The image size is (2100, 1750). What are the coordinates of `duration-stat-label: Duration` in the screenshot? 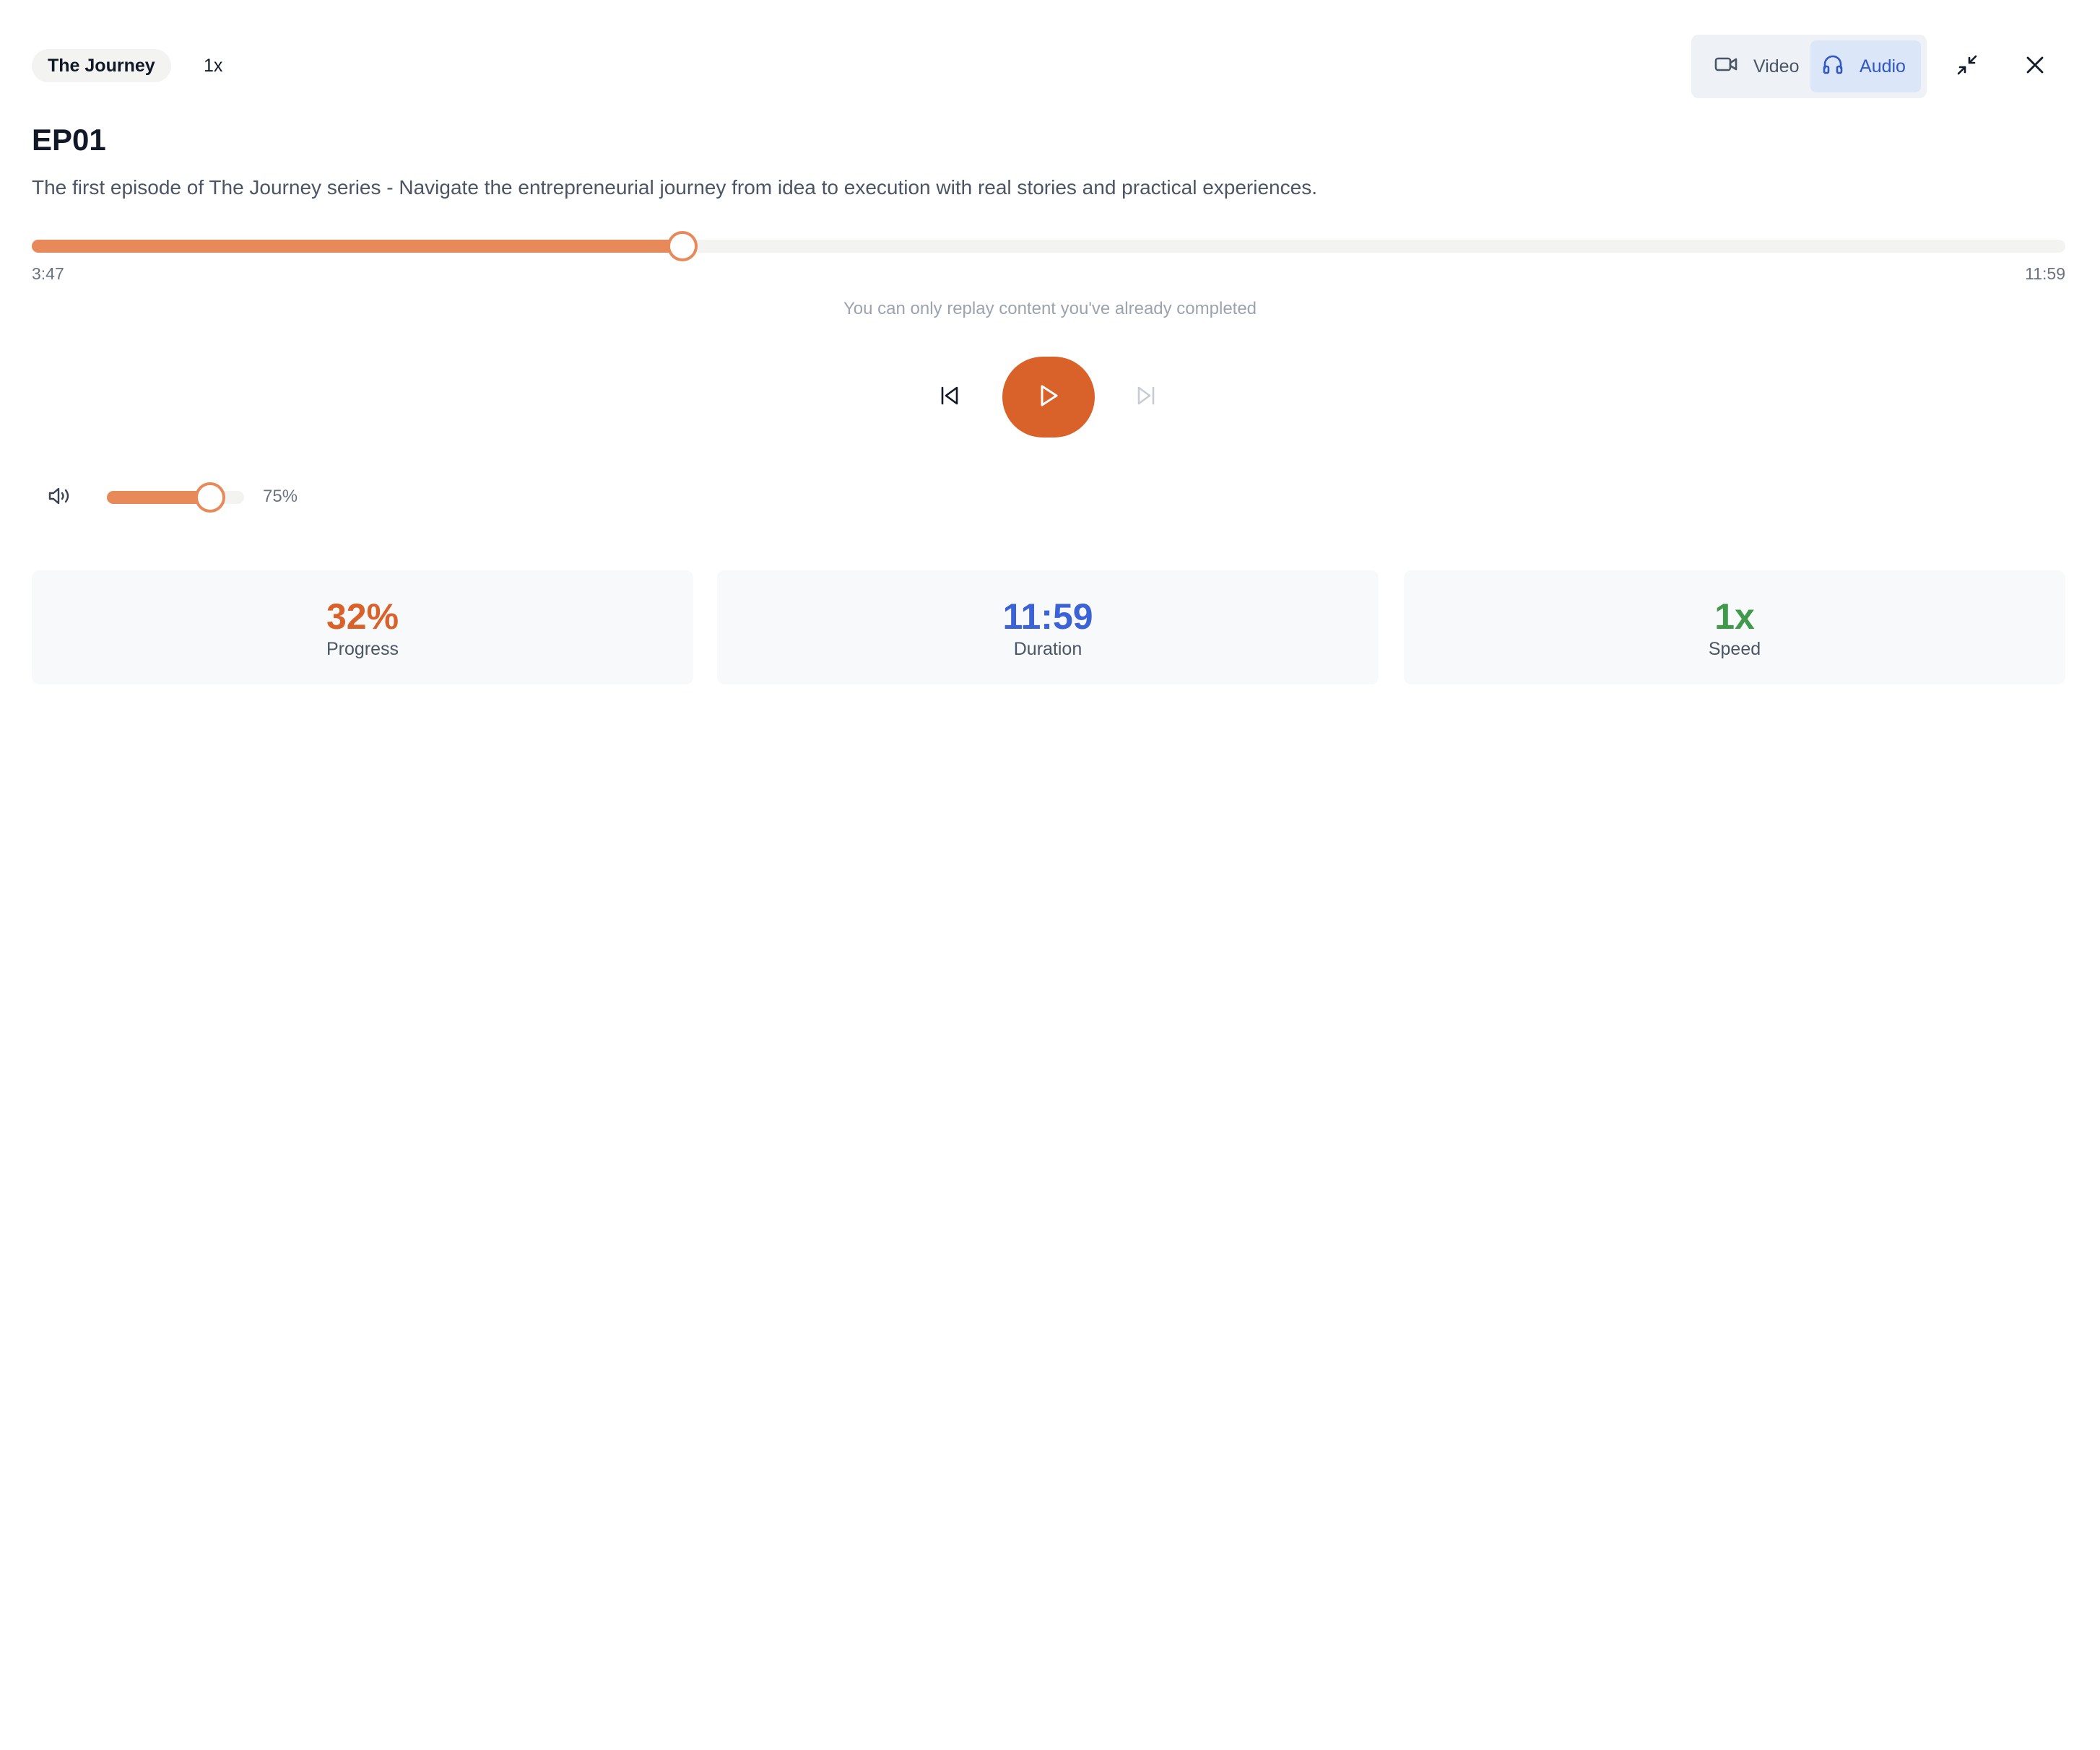 It's located at (1048, 649).